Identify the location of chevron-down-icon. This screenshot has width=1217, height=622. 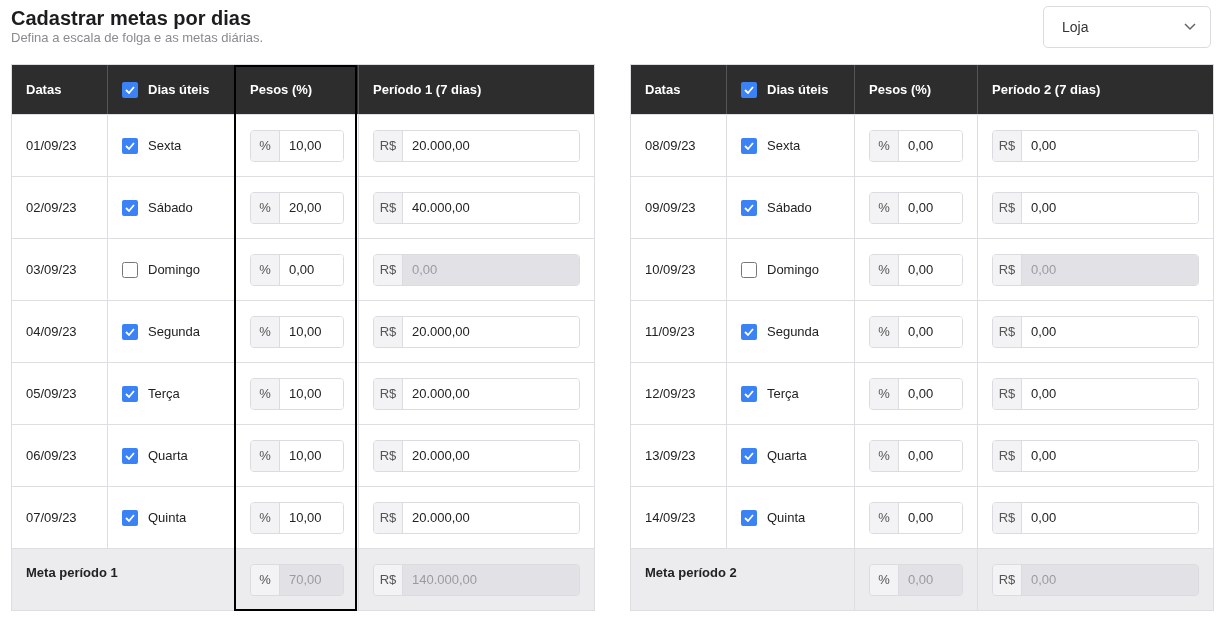
(1190, 27).